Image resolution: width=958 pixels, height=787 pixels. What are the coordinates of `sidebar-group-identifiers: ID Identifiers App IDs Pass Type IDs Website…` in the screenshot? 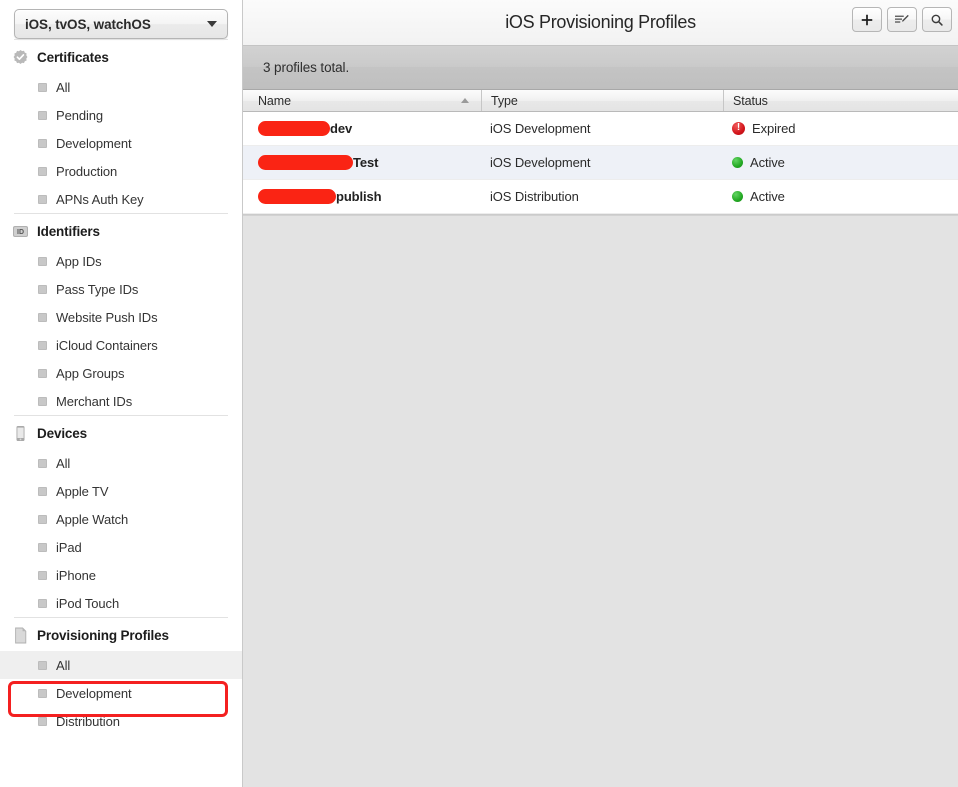 It's located at (121, 314).